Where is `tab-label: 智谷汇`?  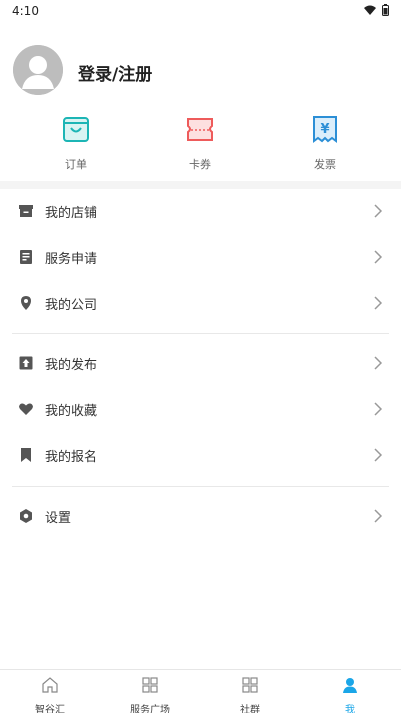 tab-label: 智谷汇 is located at coordinates (50, 709).